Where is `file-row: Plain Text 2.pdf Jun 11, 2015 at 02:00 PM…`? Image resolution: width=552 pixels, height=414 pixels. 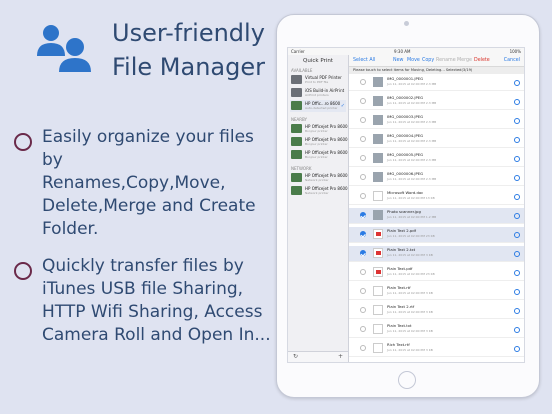
file-row: Plain Text 2.pdf Jun 11, 2015 at 02:00 PM… is located at coordinates (436, 235).